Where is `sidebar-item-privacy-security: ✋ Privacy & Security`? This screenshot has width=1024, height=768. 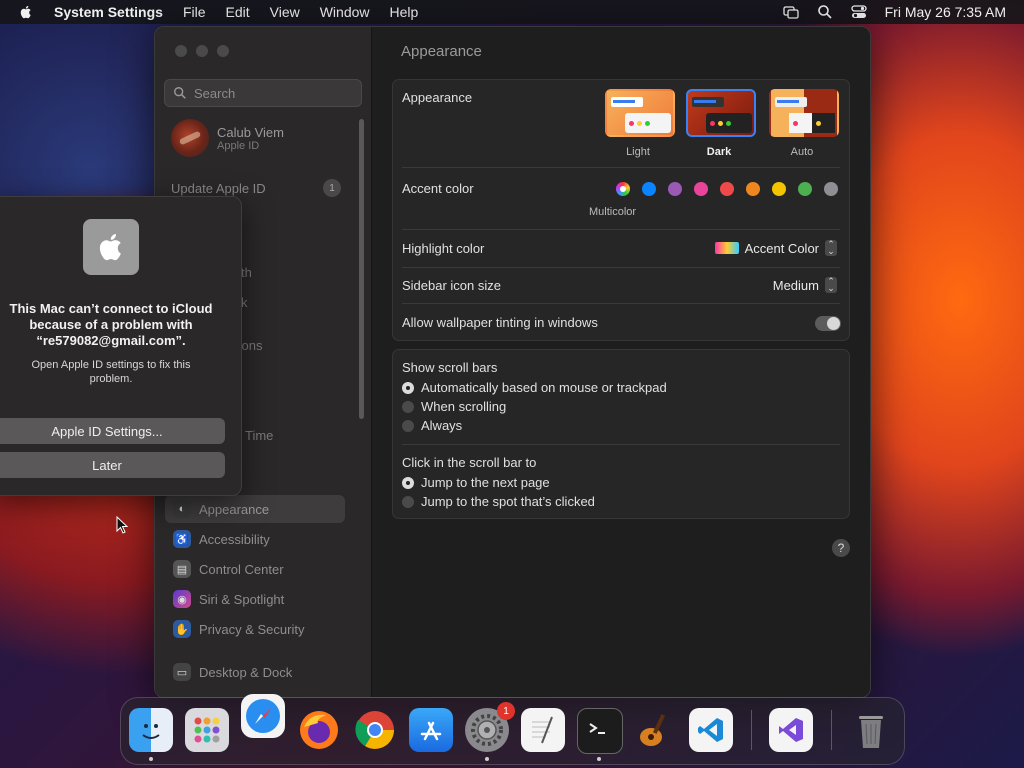 sidebar-item-privacy-security: ✋ Privacy & Security is located at coordinates (255, 629).